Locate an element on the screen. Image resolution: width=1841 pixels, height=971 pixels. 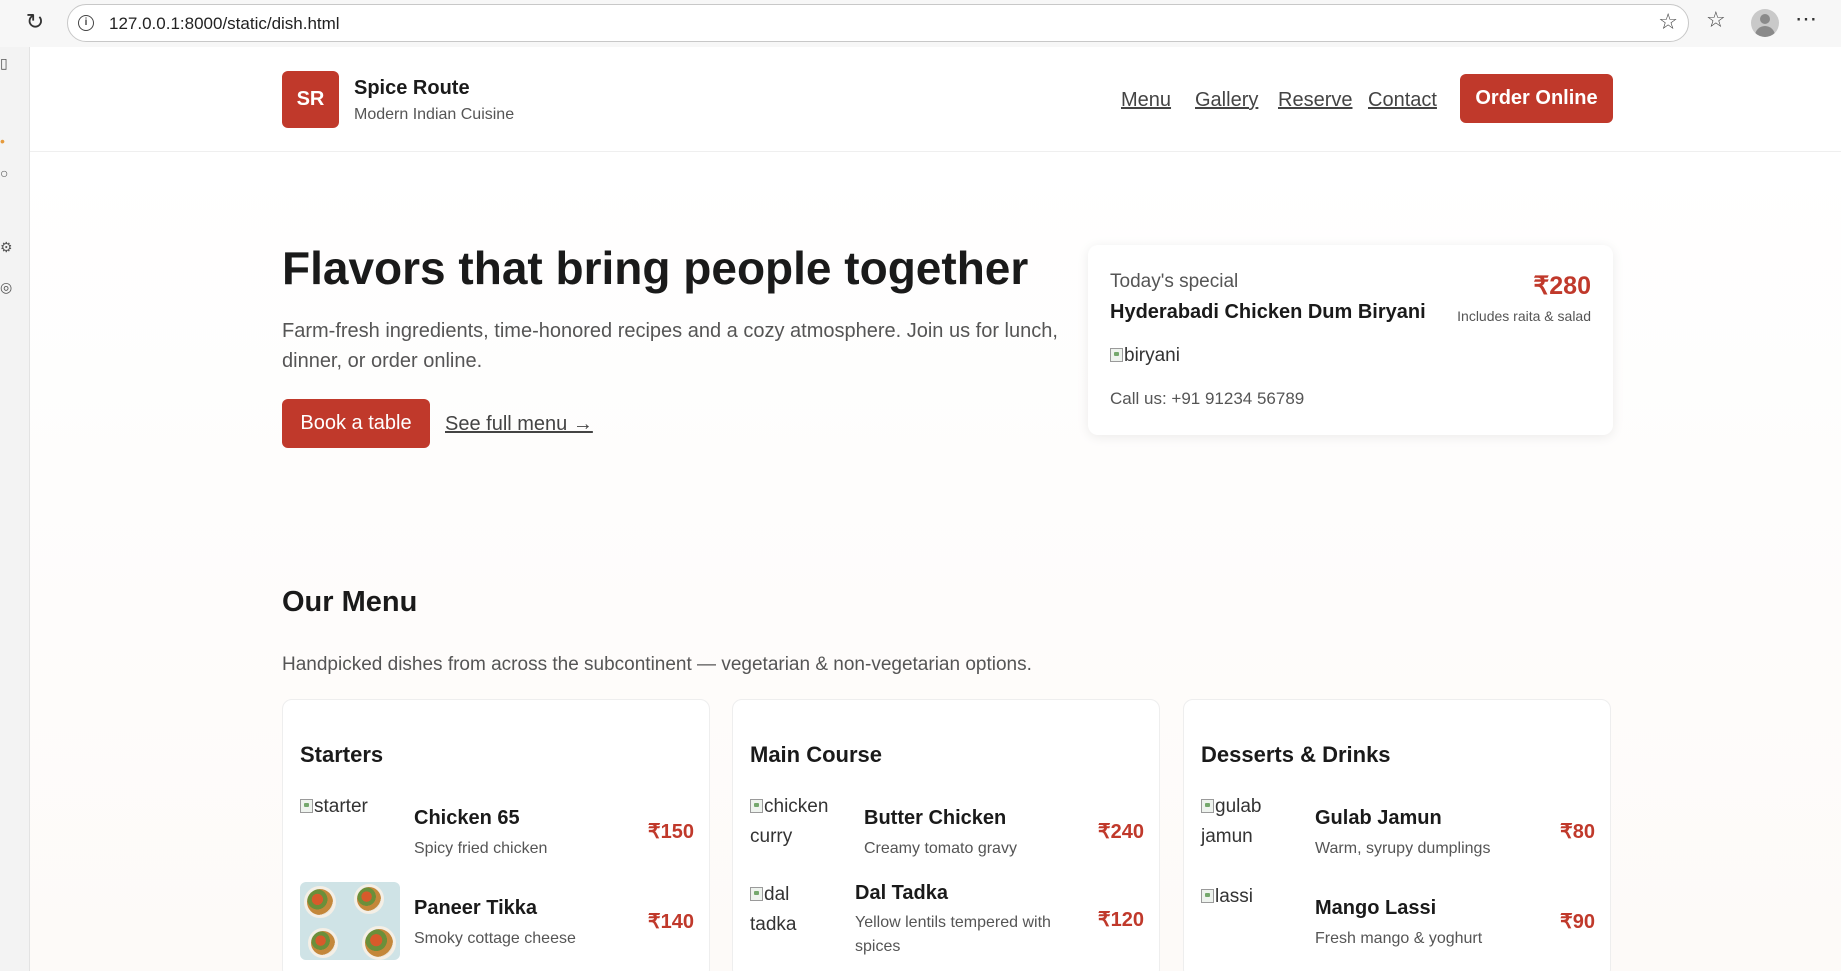
brand-logo: SR is located at coordinates (310, 99).